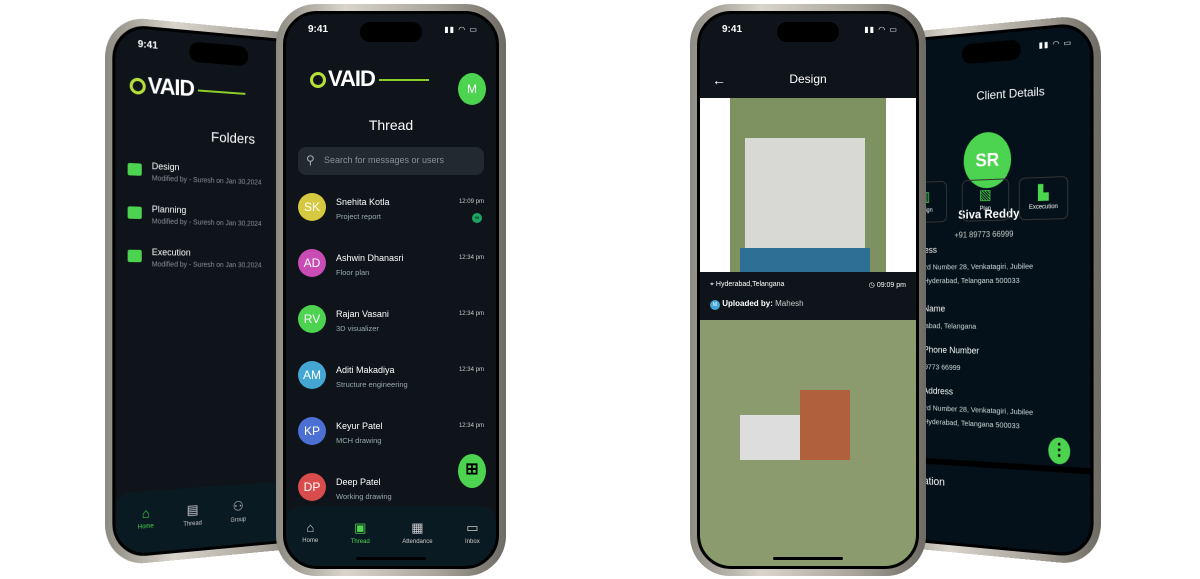 The width and height of the screenshot is (1200, 579). I want to click on chat-name: Snehita Kotla, so click(363, 202).